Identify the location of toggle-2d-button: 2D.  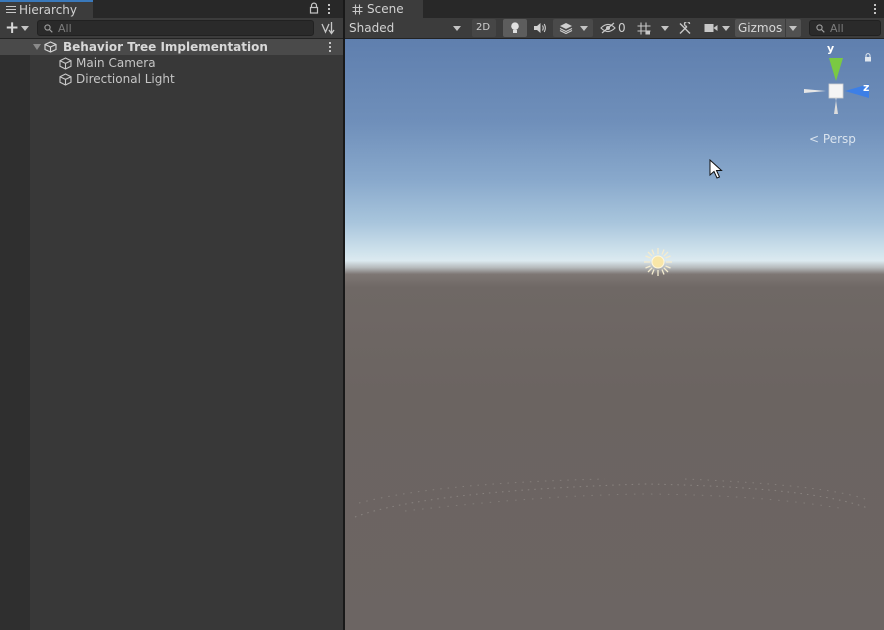
(484, 28).